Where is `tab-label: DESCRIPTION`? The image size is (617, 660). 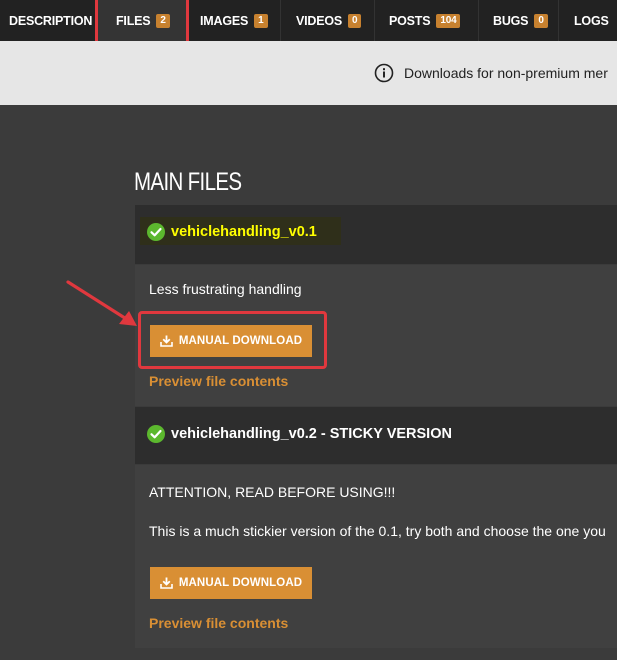
tab-label: DESCRIPTION is located at coordinates (51, 20).